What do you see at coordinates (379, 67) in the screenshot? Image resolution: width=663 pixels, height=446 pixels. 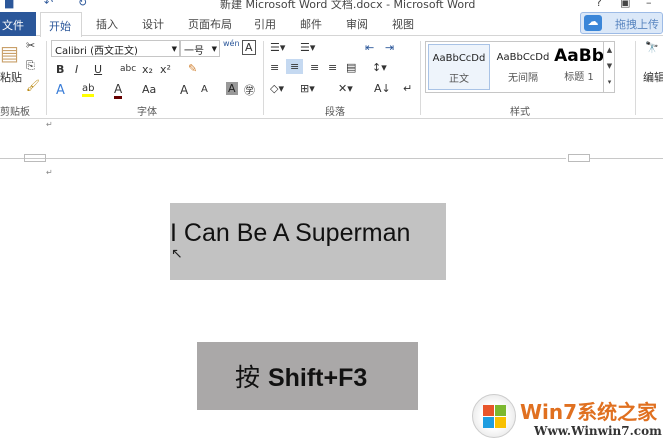 I see `line-spacing-icon: ↕▾` at bounding box center [379, 67].